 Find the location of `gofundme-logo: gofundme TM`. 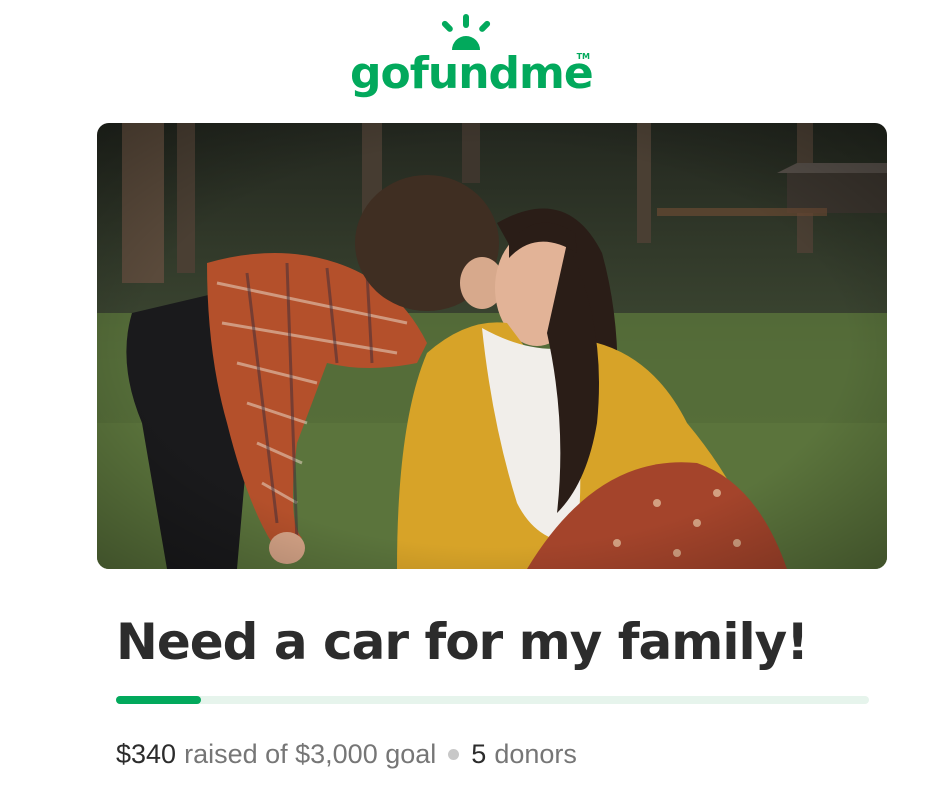

gofundme-logo: gofundme TM is located at coordinates (470, 58).